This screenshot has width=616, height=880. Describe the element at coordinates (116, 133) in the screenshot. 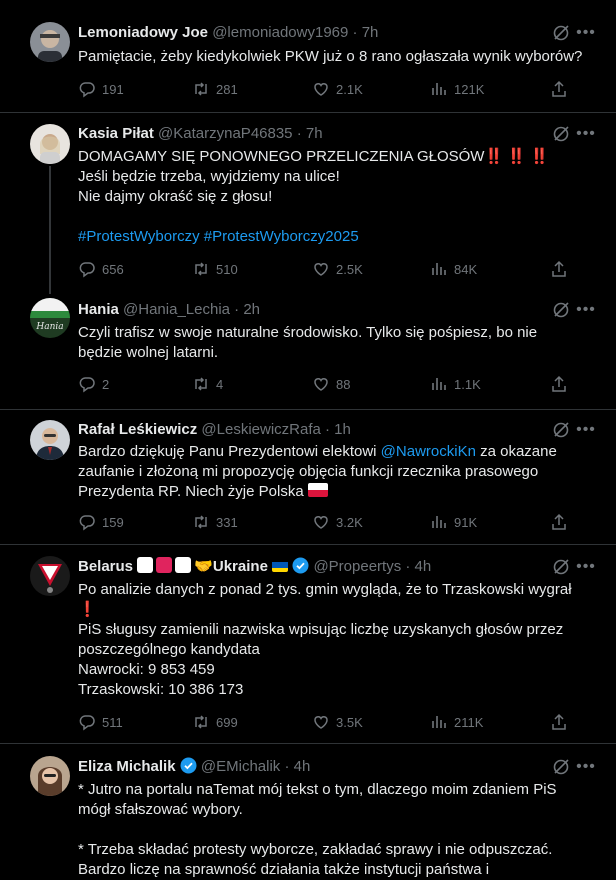

I see `author-name: Kasia Piłat` at that location.